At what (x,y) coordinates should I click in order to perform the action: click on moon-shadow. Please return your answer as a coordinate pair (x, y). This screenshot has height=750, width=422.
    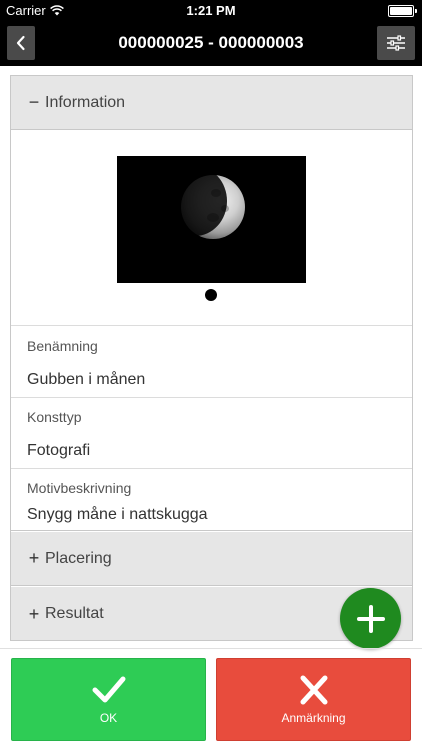
    Looking at the image, I should click on (195, 201).